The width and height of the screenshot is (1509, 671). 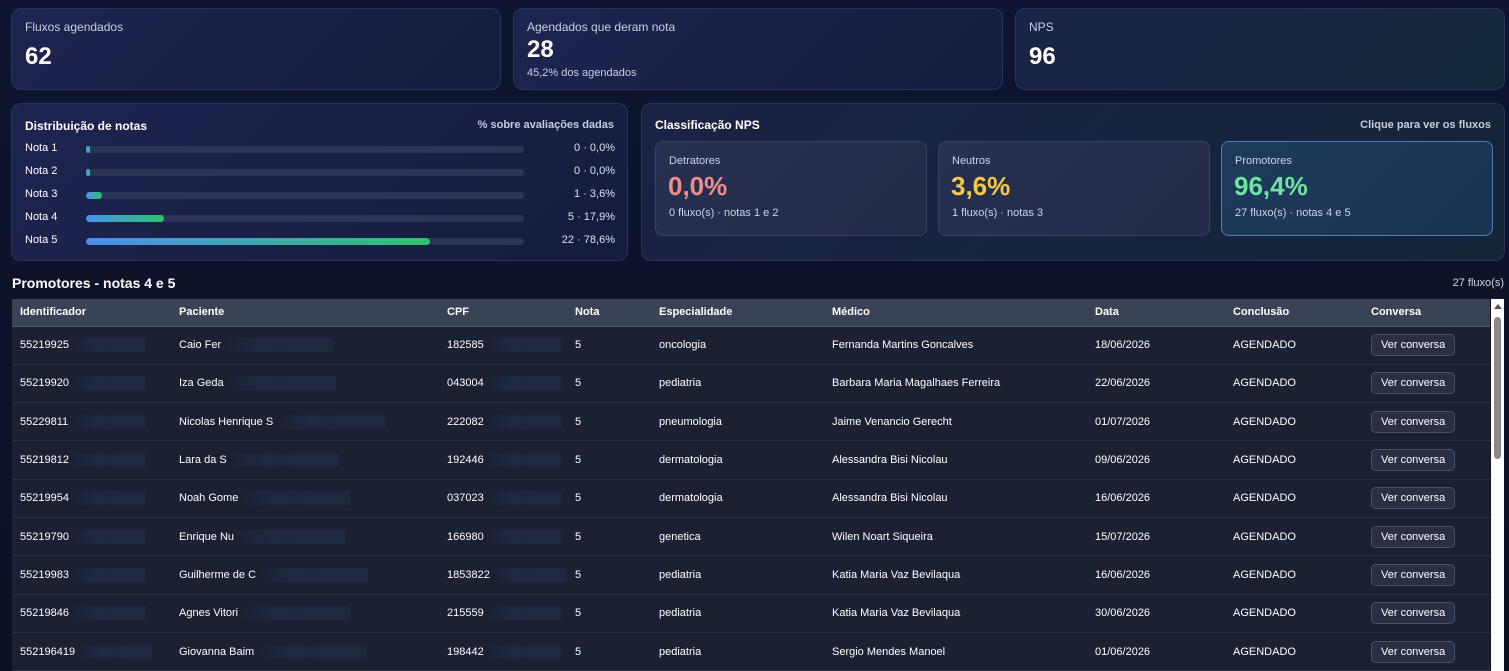 I want to click on column-header: Identificador, so click(x=91, y=313).